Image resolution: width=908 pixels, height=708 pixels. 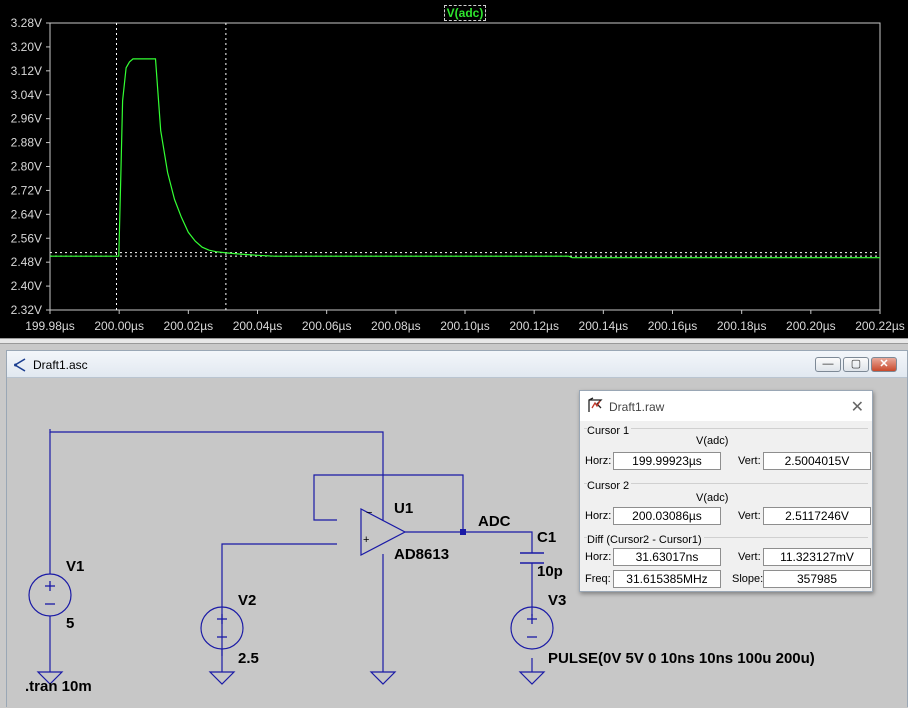 What do you see at coordinates (712, 498) in the screenshot?
I see `cursor2-signal: V(adc)` at bounding box center [712, 498].